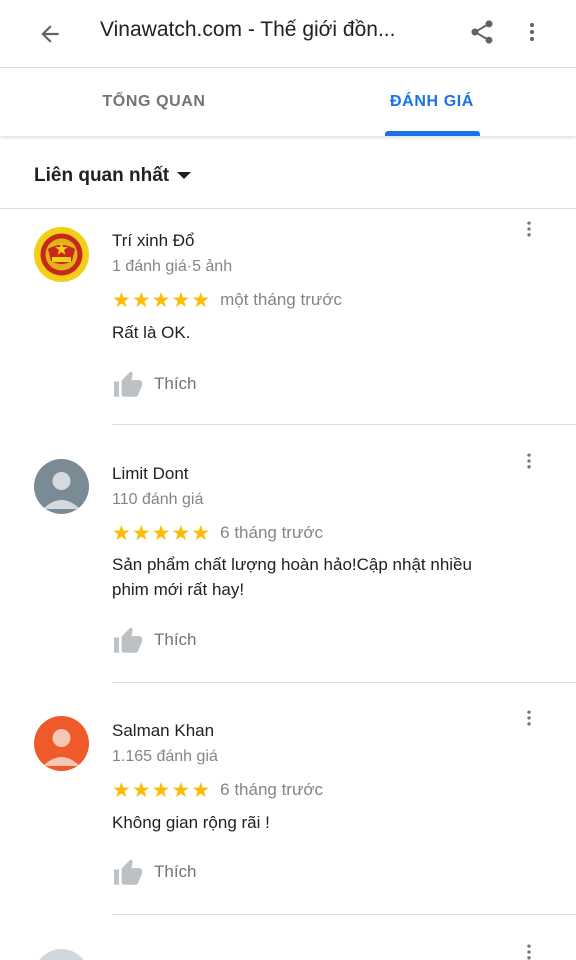 This screenshot has height=960, width=576. I want to click on more-options-button, so click(532, 32).